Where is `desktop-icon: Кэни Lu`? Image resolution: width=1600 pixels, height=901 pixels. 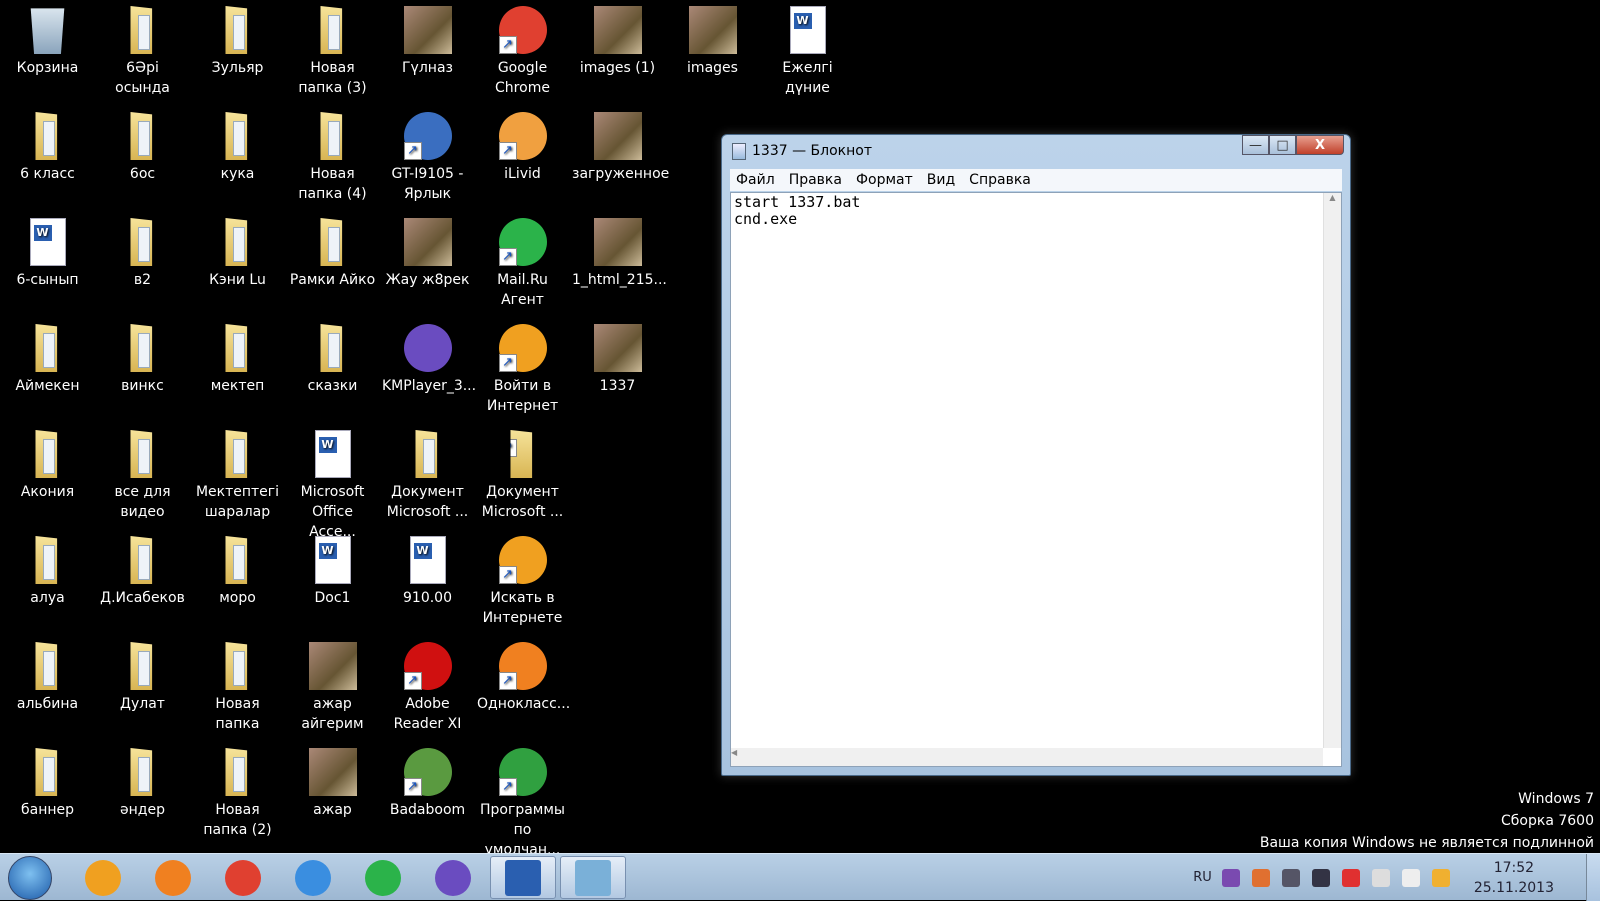
desktop-icon: Кэни Lu is located at coordinates (237, 251).